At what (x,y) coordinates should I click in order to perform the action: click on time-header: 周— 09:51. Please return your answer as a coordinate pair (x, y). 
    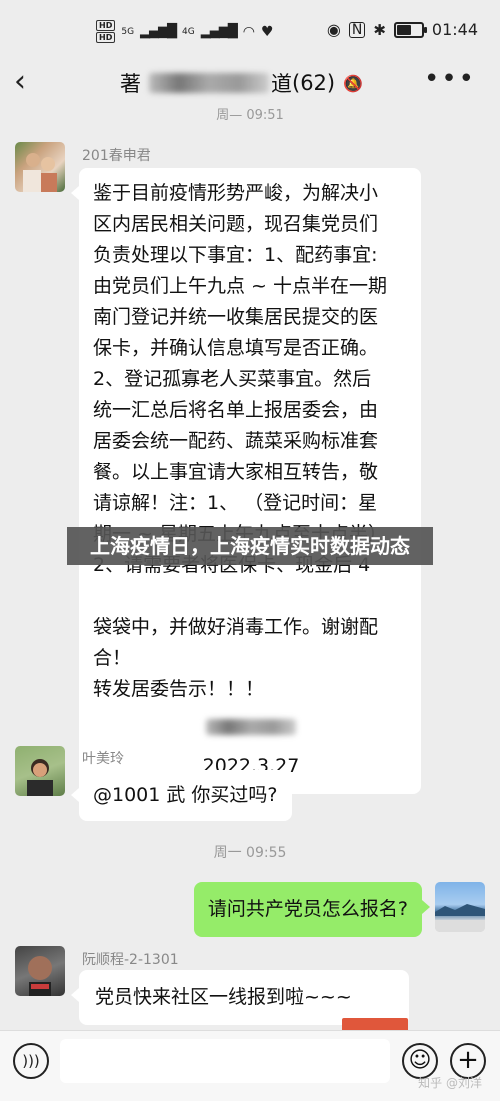
    Looking at the image, I should click on (250, 115).